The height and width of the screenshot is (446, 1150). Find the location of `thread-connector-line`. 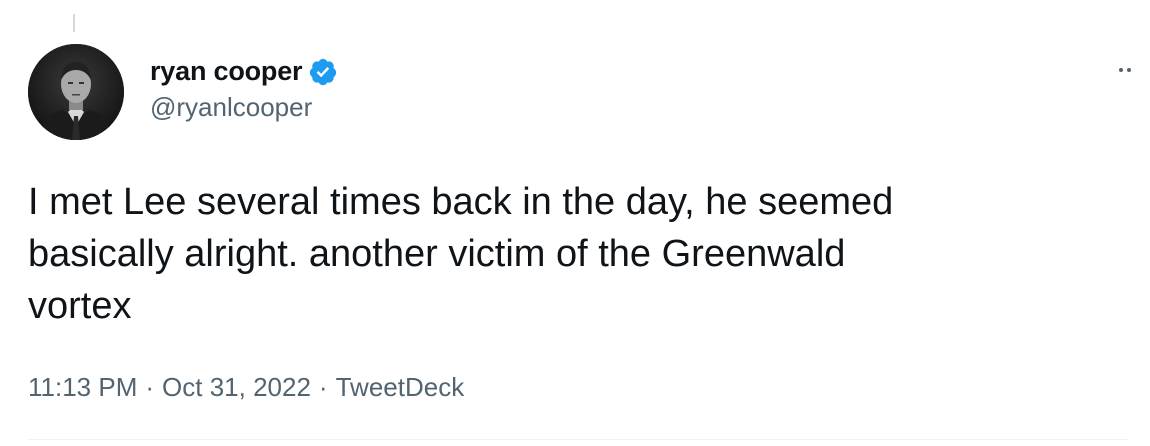

thread-connector-line is located at coordinates (74, 23).